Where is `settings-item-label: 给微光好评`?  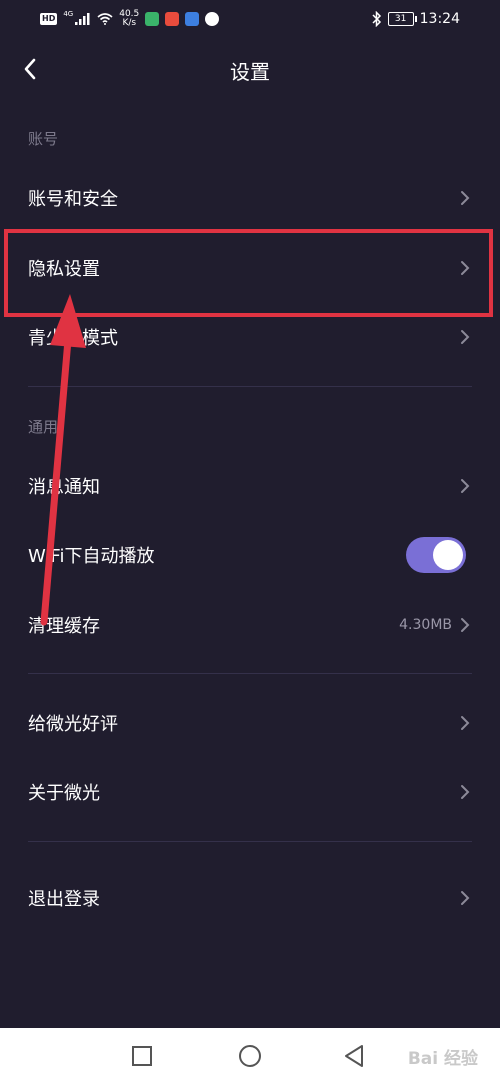 settings-item-label: 给微光好评 is located at coordinates (73, 724).